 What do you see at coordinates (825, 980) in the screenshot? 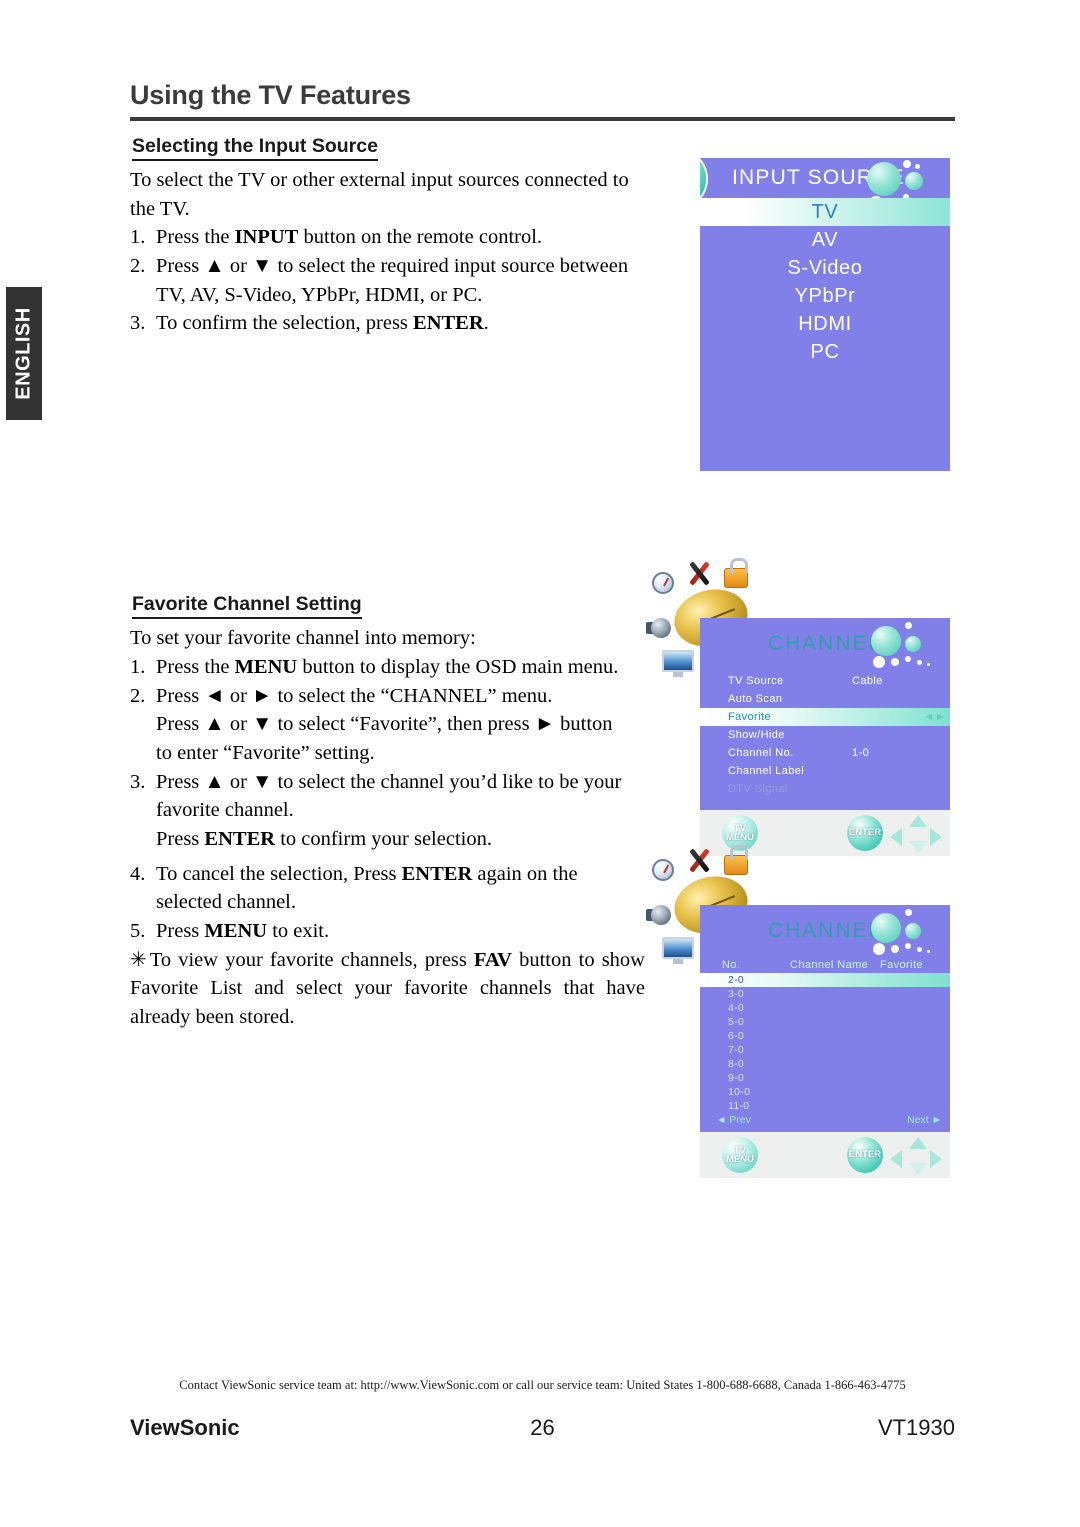
I see `list-item: 2-0` at bounding box center [825, 980].